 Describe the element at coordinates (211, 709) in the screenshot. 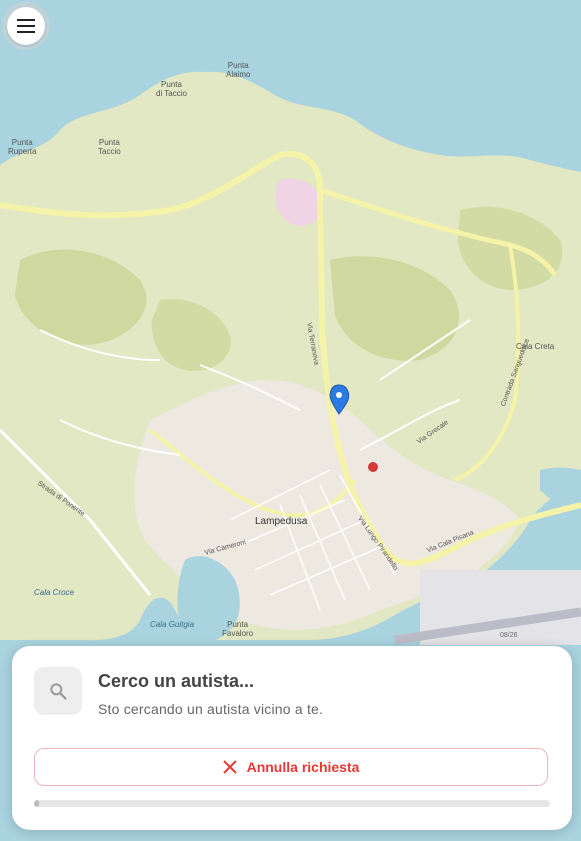

I see `sheet-subtitle: Sto cercando un autista vicino a te.` at that location.